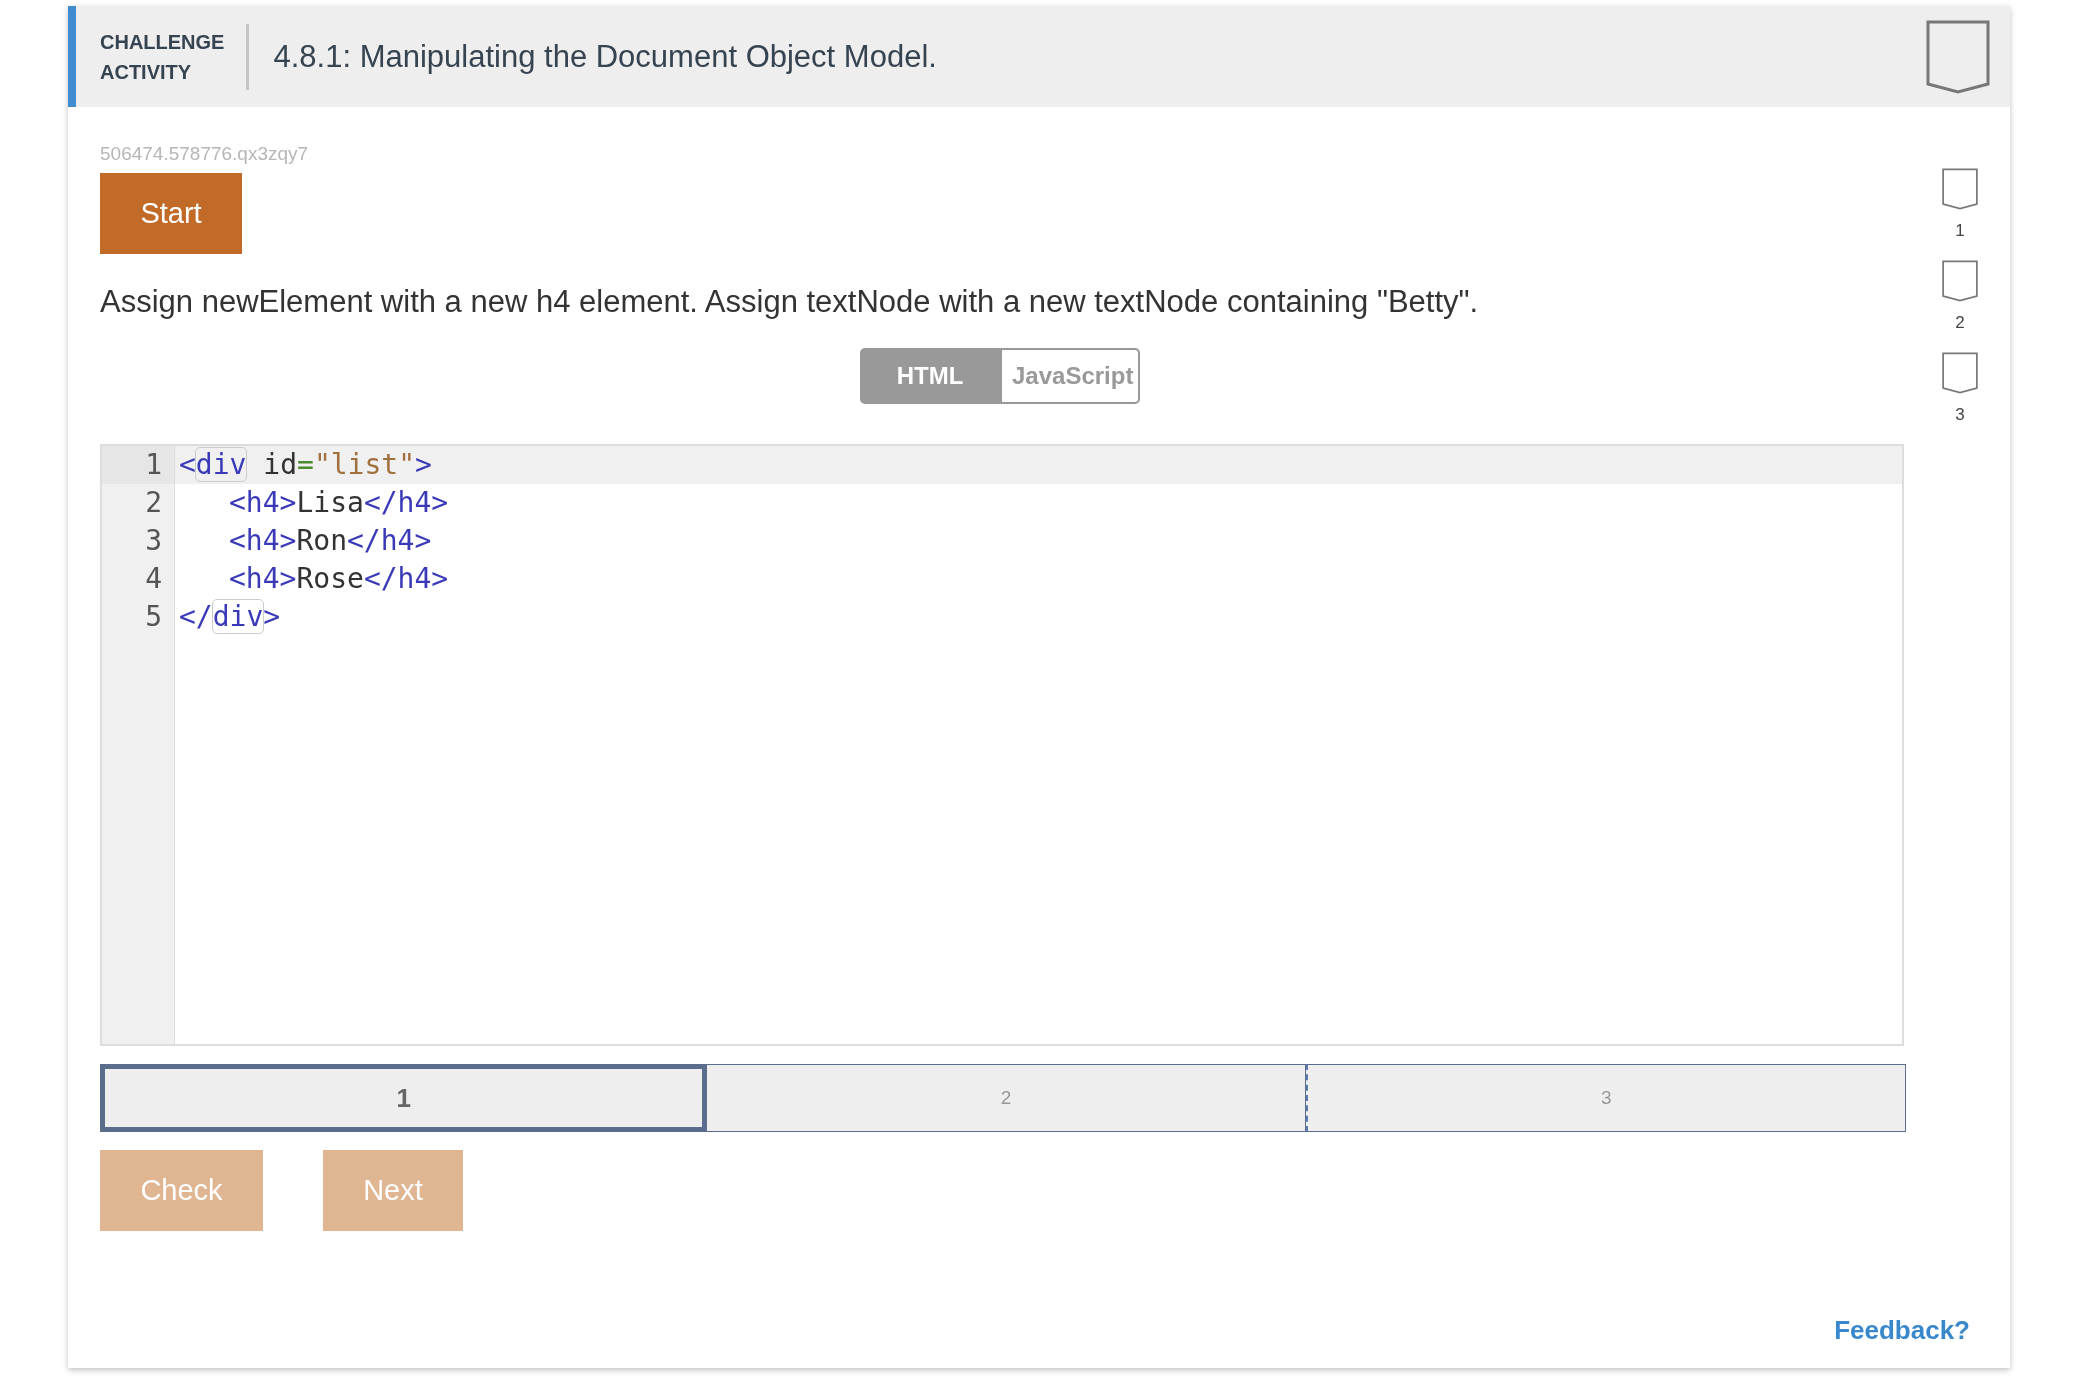 The image size is (2086, 1392). What do you see at coordinates (1960, 415) in the screenshot?
I see `level-number: 3` at bounding box center [1960, 415].